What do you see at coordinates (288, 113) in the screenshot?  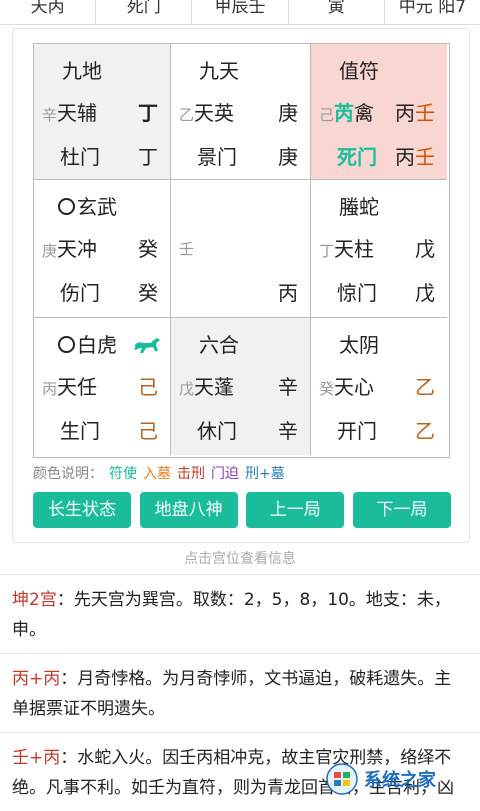 I see `star-stem: 庚` at bounding box center [288, 113].